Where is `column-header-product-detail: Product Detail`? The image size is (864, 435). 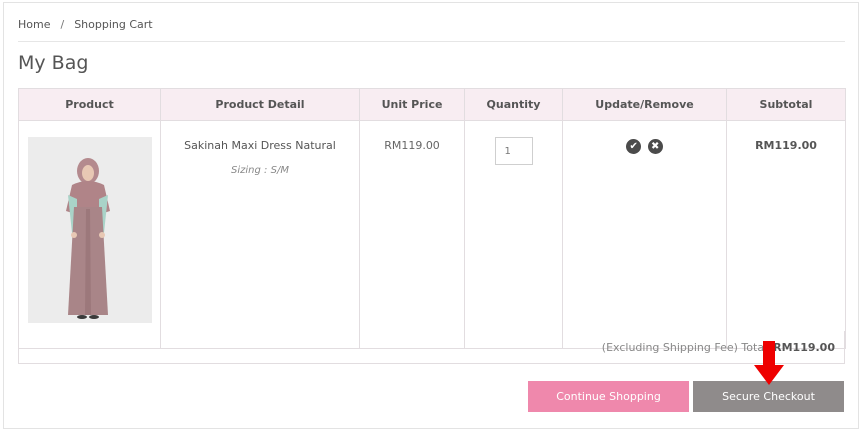
column-header-product-detail: Product Detail is located at coordinates (260, 104).